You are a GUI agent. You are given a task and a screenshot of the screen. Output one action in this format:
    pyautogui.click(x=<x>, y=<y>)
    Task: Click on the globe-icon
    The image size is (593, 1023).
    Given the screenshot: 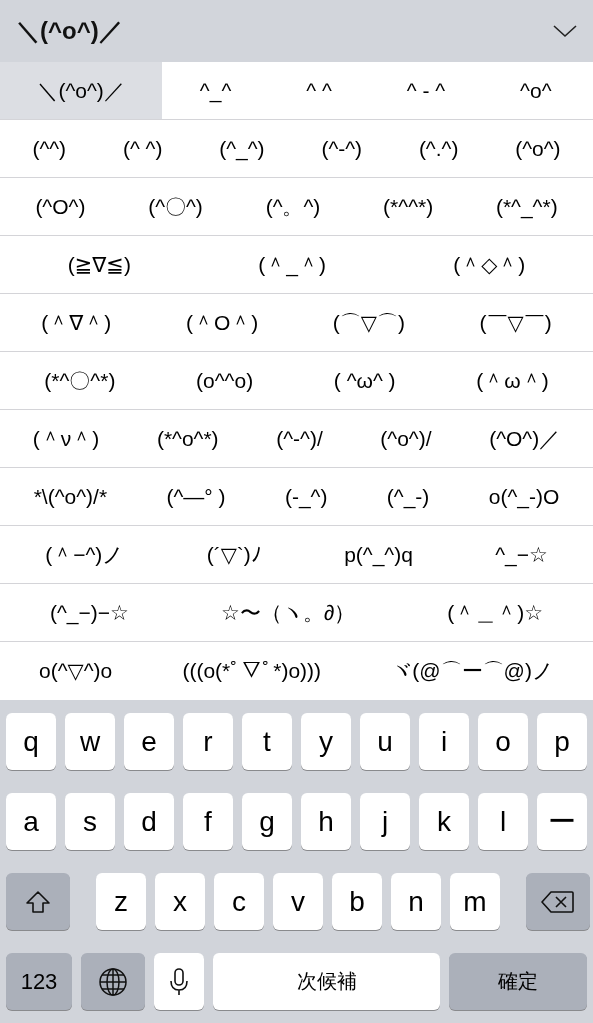 What is the action you would take?
    pyautogui.click(x=113, y=981)
    